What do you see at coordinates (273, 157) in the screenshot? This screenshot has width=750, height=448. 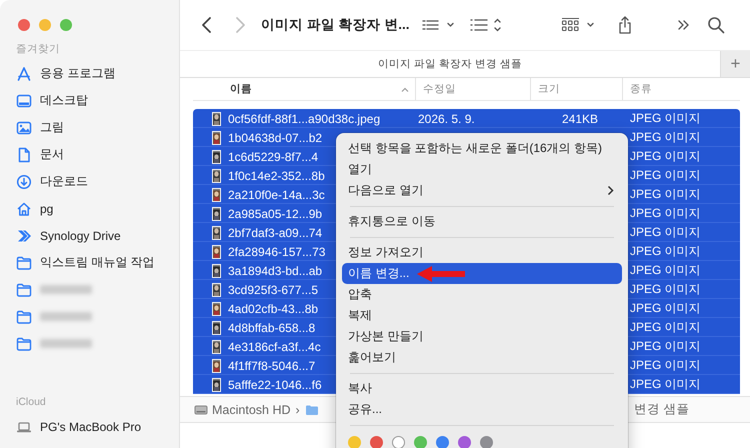 I see `file-name: 1c6d5229-8f7...4` at bounding box center [273, 157].